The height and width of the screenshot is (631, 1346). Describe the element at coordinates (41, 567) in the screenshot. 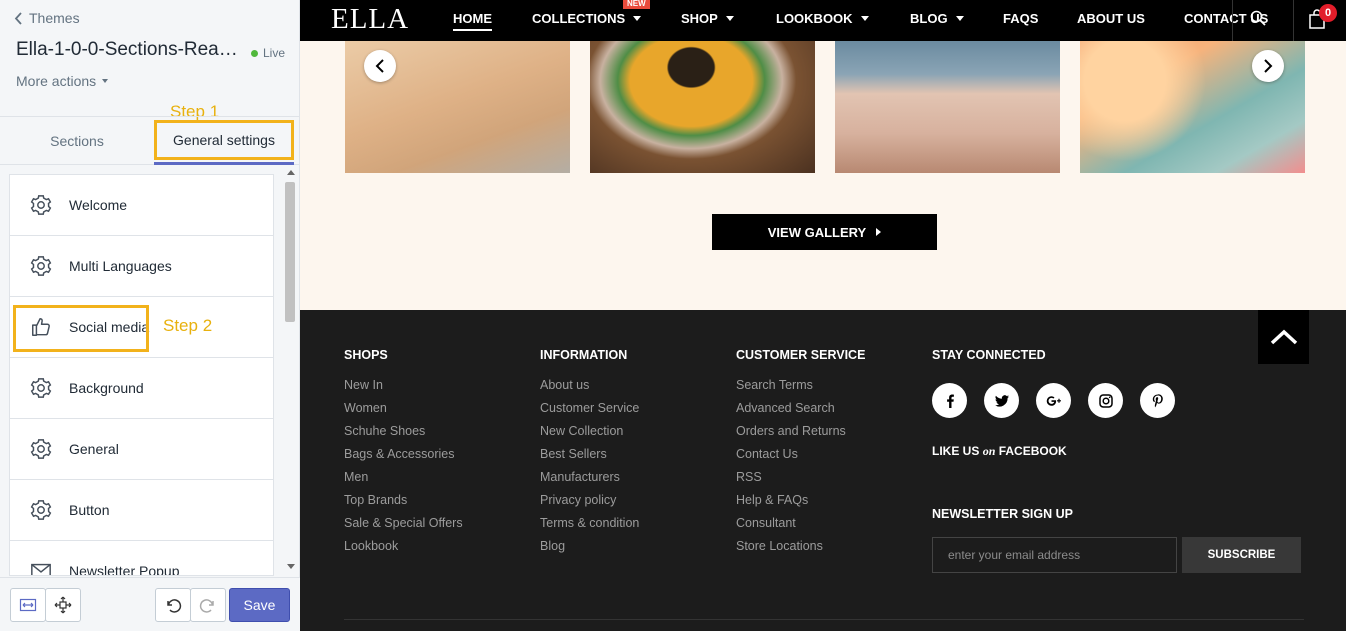

I see `envelope-icon` at that location.